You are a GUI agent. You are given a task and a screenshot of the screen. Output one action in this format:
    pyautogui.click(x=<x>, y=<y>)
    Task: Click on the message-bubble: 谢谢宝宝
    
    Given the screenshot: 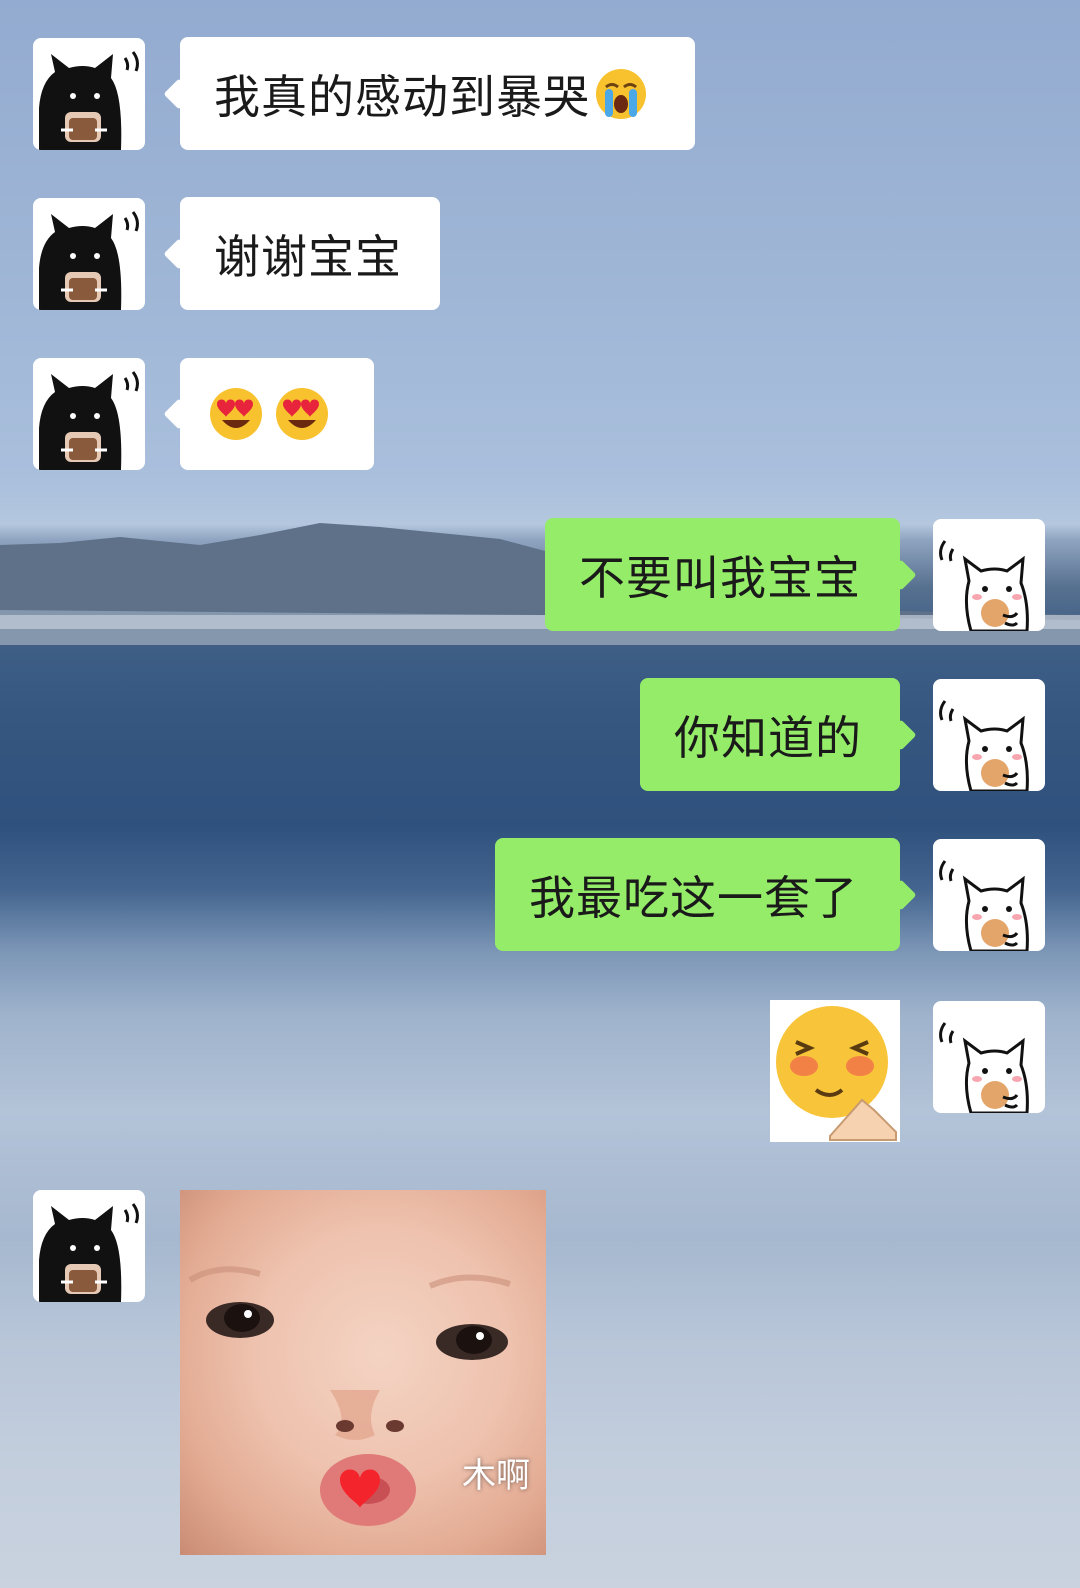 What is the action you would take?
    pyautogui.click(x=310, y=253)
    